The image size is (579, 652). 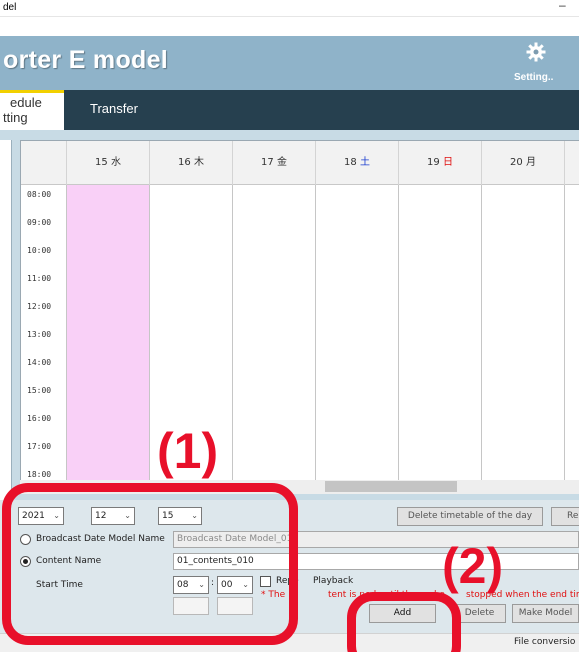 I want to click on setting-button: Setting.., so click(x=536, y=64).